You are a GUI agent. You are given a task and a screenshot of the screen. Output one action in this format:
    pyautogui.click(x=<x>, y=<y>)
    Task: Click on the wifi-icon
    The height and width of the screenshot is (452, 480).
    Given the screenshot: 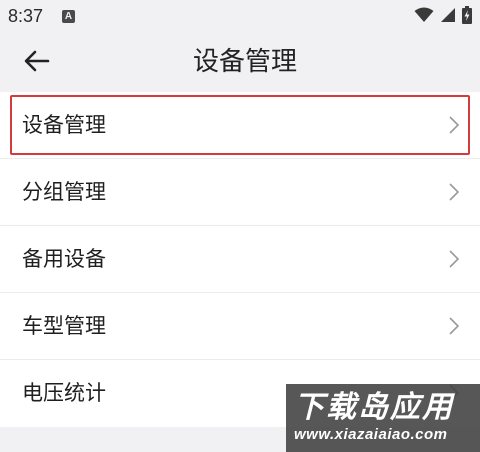 What is the action you would take?
    pyautogui.click(x=424, y=17)
    